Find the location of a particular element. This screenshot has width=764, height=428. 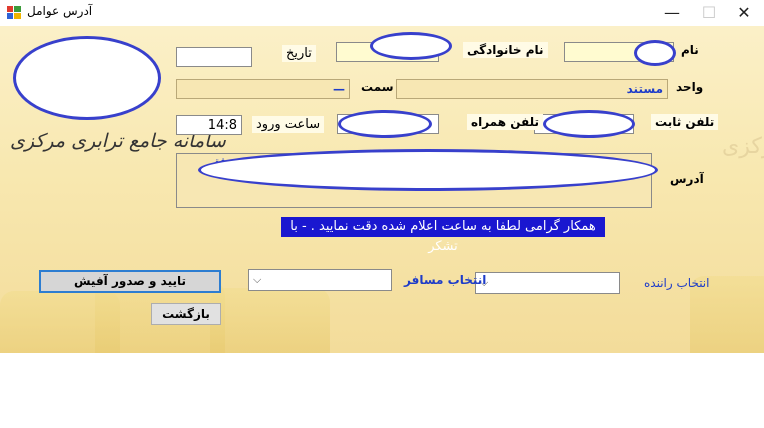

back-button: بازگشت is located at coordinates (186, 314).